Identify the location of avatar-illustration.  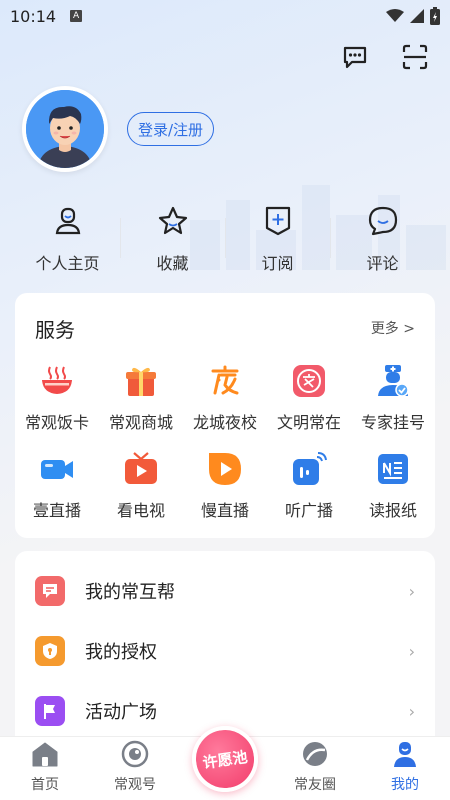
(65, 129).